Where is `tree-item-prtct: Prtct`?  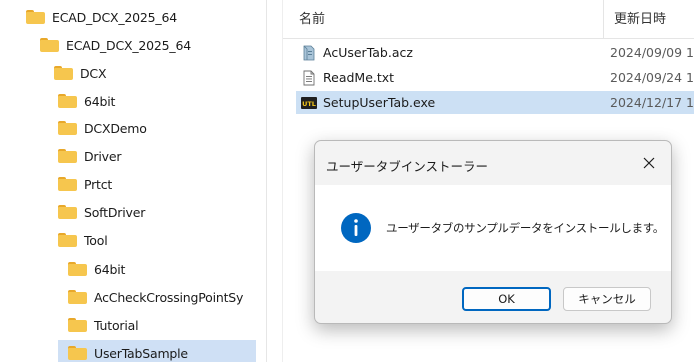 tree-item-prtct: Prtct is located at coordinates (85, 184).